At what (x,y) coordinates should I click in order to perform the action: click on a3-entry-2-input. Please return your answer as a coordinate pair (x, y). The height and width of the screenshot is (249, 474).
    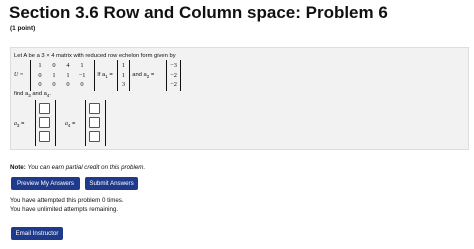
    Looking at the image, I should click on (44, 122).